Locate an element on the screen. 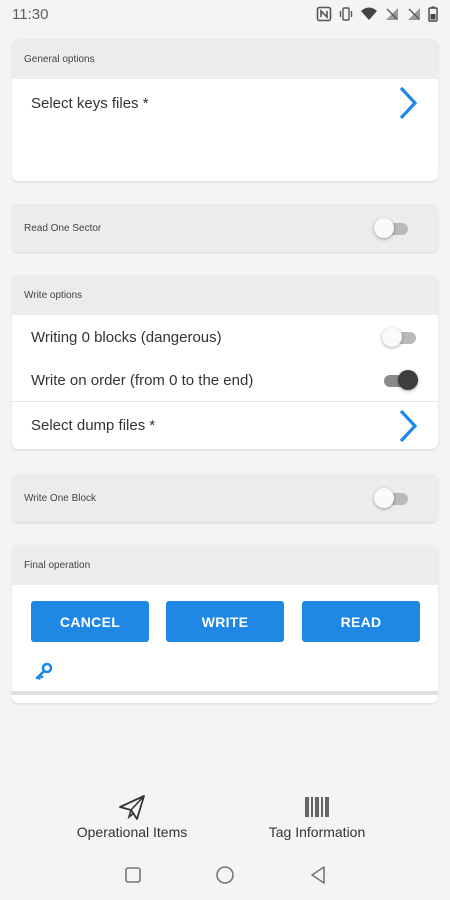 The height and width of the screenshot is (900, 450). write-on-order-row: Write on order (from 0 to the end) is located at coordinates (225, 380).